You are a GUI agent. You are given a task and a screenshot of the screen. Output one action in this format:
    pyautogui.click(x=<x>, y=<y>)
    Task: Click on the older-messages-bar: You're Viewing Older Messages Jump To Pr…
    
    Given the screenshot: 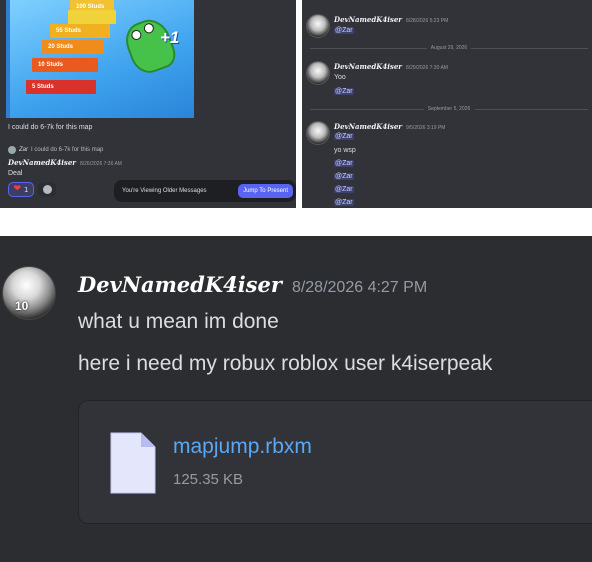 What is the action you would take?
    pyautogui.click(x=205, y=191)
    